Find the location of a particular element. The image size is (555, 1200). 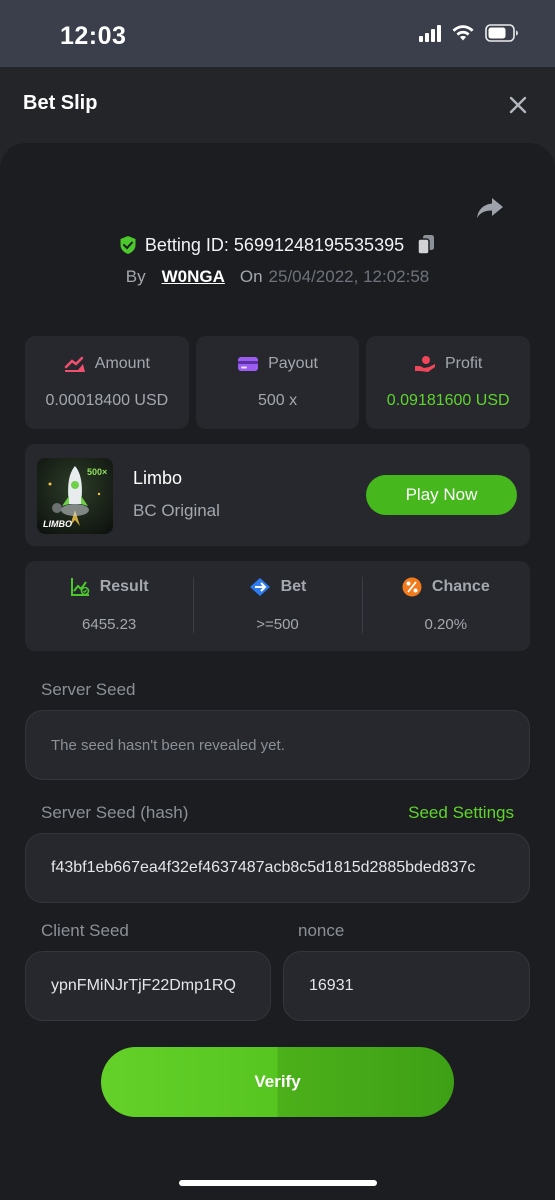

thumb-label: LIMBO is located at coordinates (57, 524).